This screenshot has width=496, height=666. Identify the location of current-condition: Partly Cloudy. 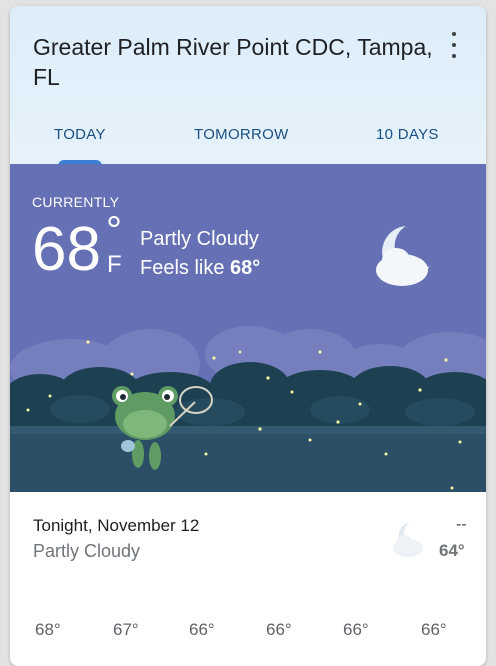
(199, 239).